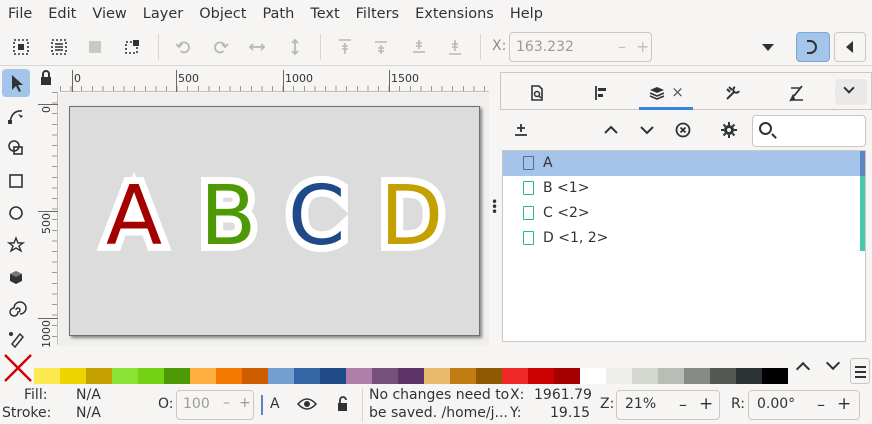 The height and width of the screenshot is (424, 872). Describe the element at coordinates (95, 47) in the screenshot. I see `select-same-icon` at that location.